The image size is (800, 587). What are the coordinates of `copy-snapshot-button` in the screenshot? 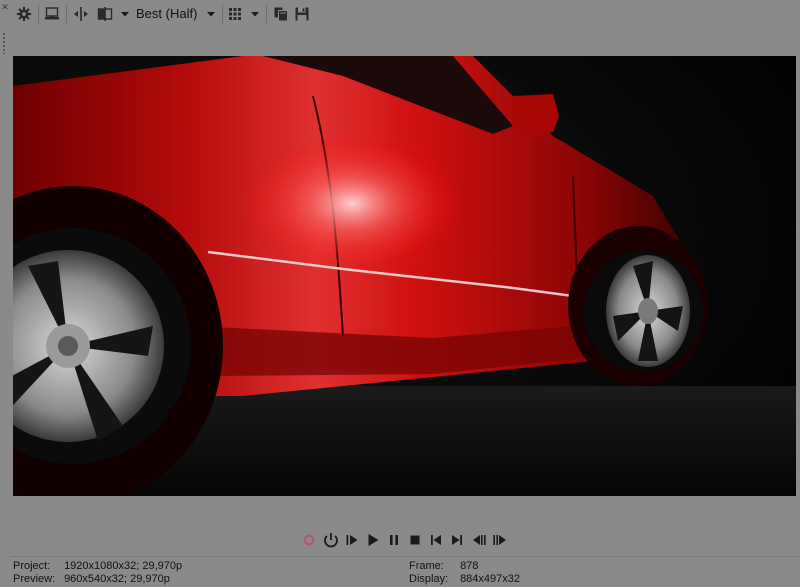 It's located at (281, 14).